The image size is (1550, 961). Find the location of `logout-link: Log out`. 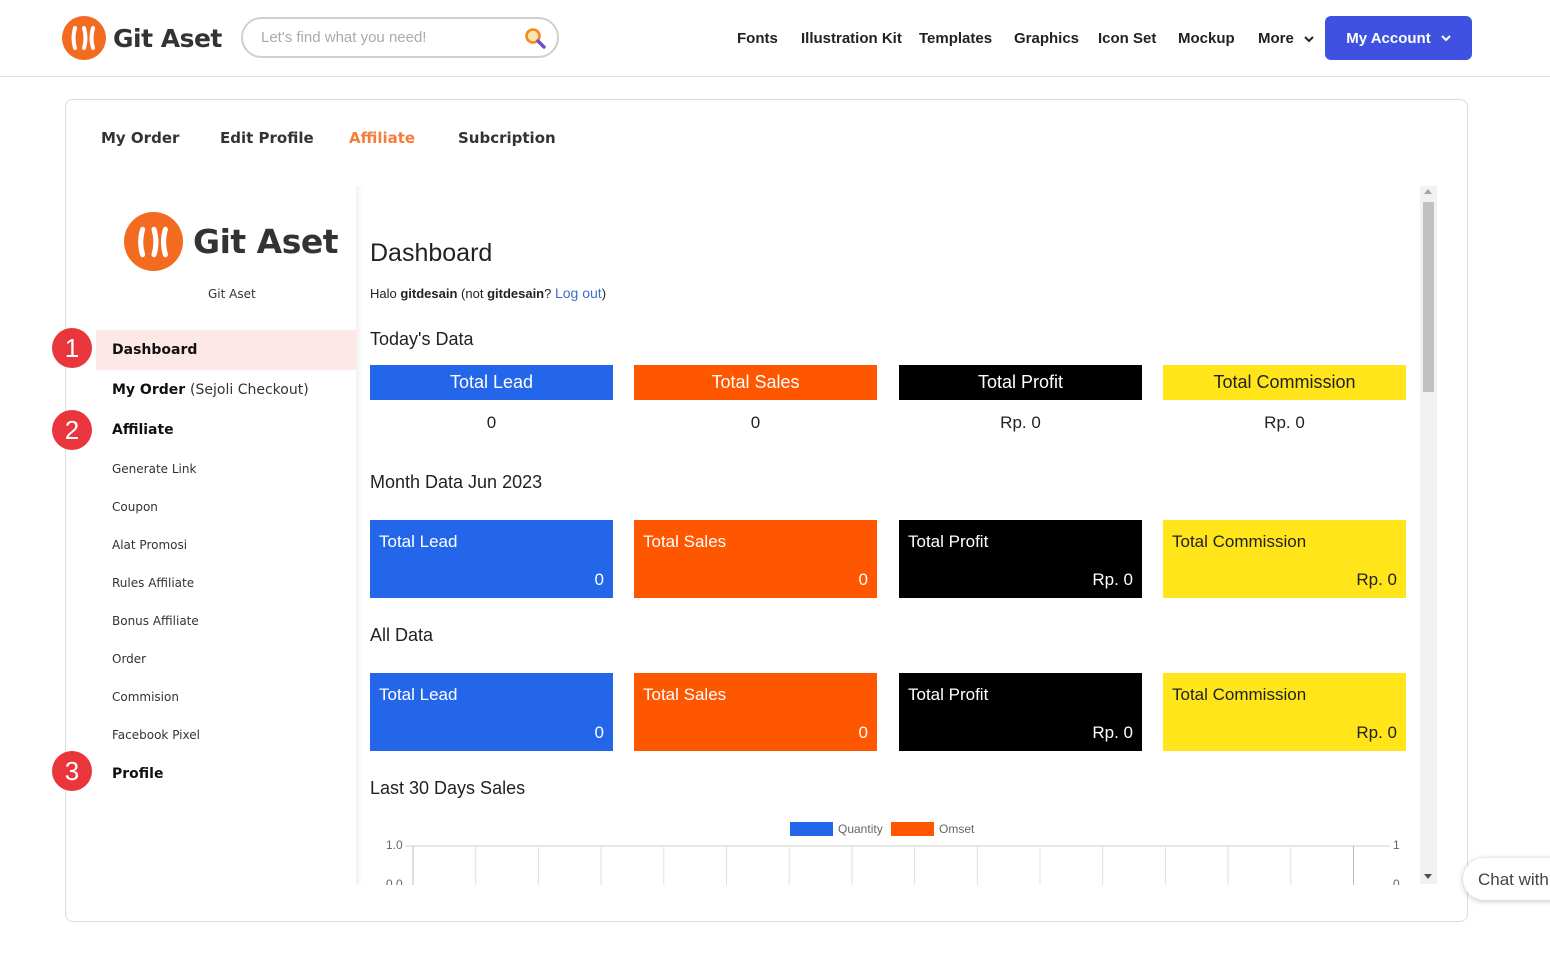

logout-link: Log out is located at coordinates (578, 293).